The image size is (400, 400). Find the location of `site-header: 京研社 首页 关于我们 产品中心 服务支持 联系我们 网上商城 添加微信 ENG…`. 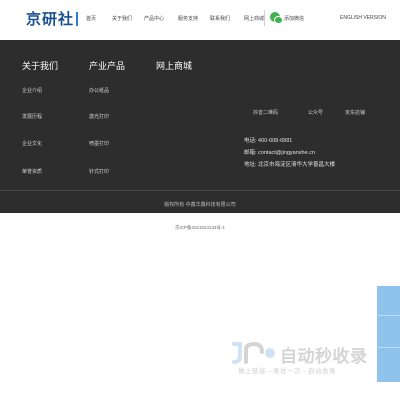

site-header: 京研社 首页 关于我们 产品中心 服务支持 联系我们 网上商城 添加微信 ENG… is located at coordinates (200, 19).